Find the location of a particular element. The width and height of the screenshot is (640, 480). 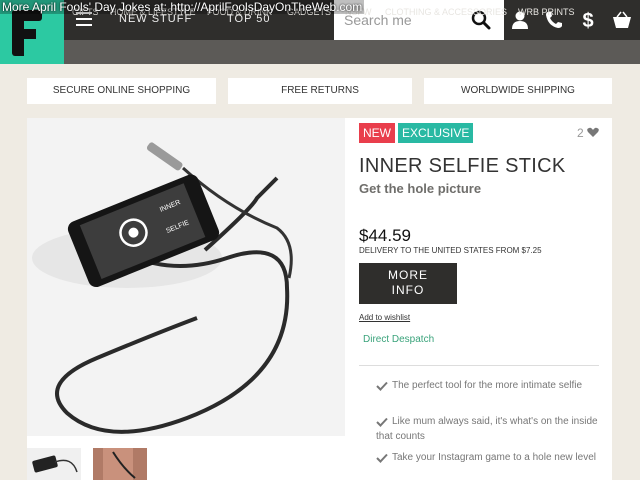

product-tagline: Get the hole picture is located at coordinates (420, 188).